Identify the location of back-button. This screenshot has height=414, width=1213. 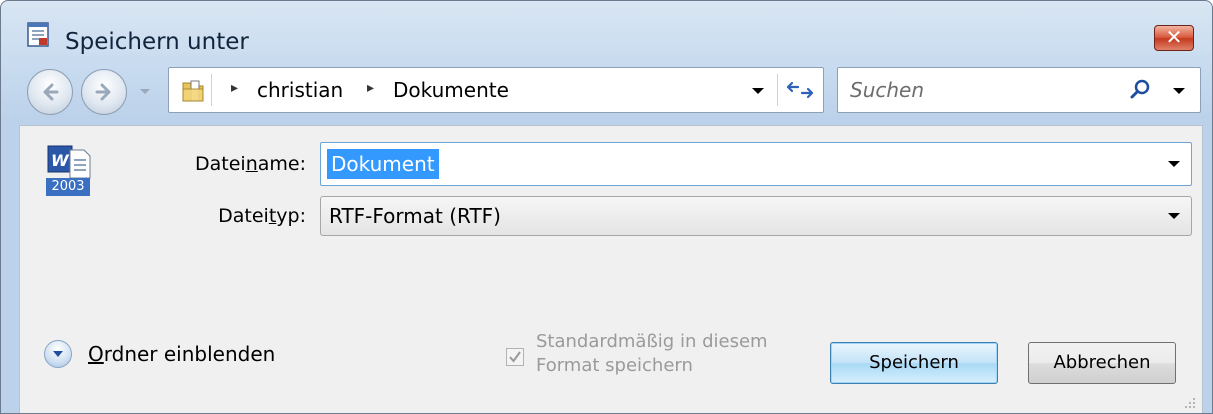
(50, 92).